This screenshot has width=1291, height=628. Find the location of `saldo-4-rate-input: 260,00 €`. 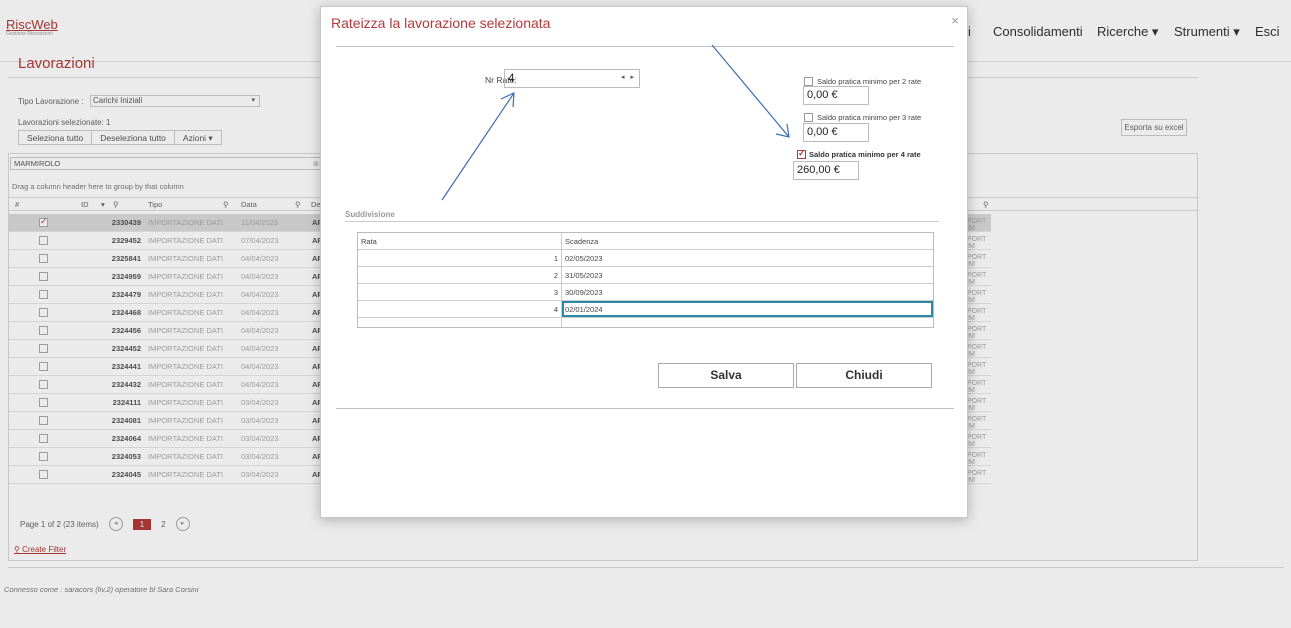

saldo-4-rate-input: 260,00 € is located at coordinates (826, 170).